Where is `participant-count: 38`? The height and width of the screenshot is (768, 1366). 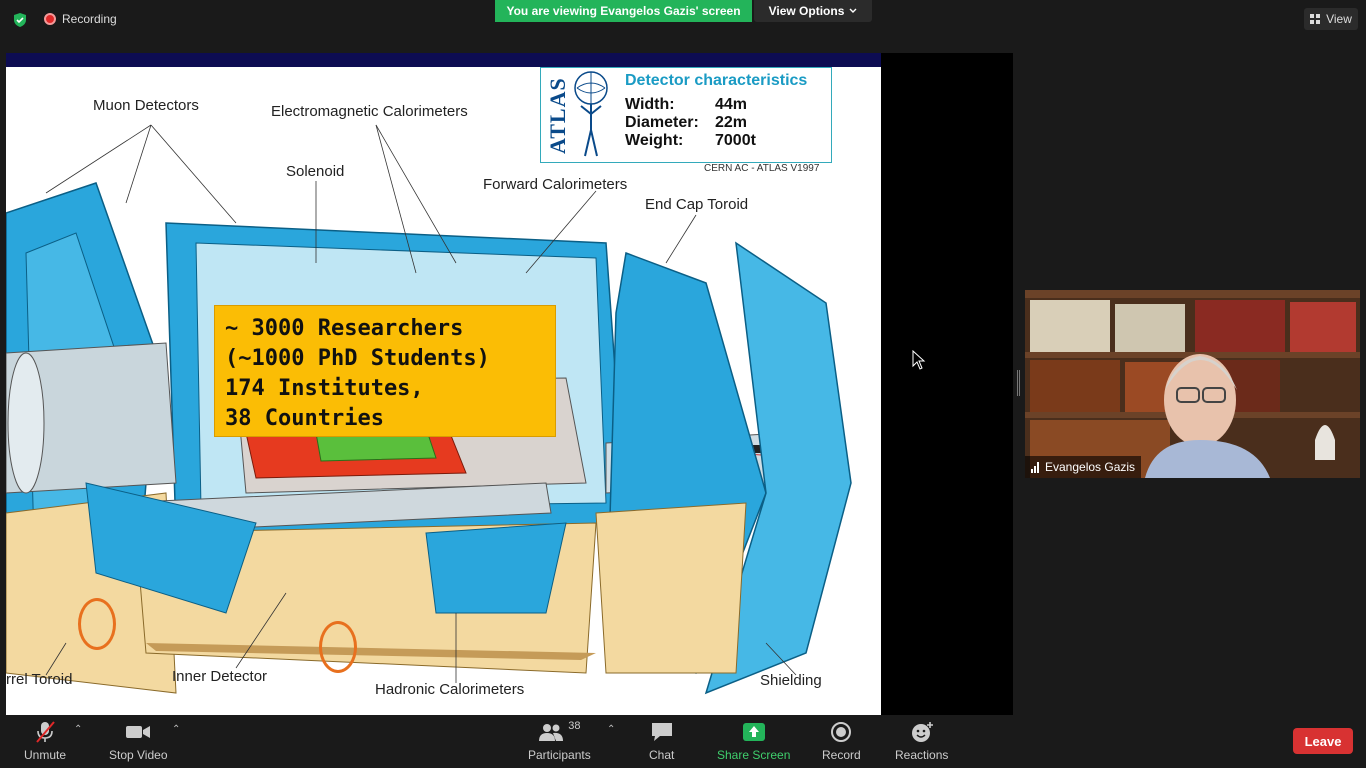
participant-count: 38 is located at coordinates (574, 726).